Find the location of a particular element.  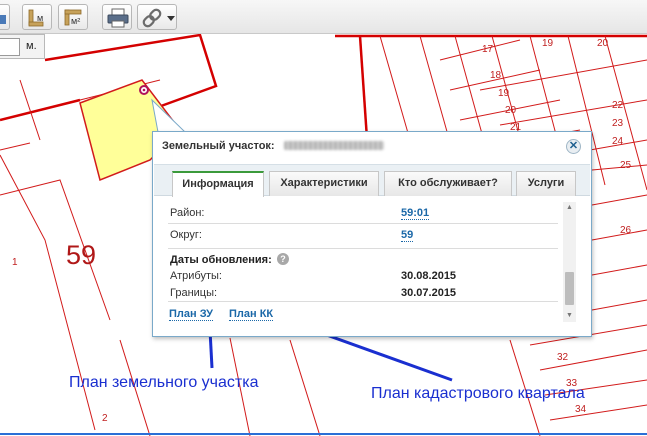

tab-services: Услуги is located at coordinates (546, 183).